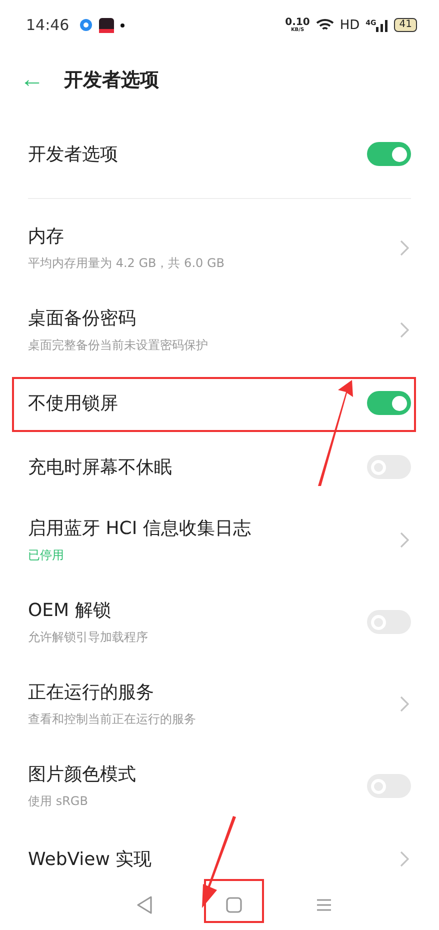 This screenshot has height=930, width=439. I want to click on setting-title: 开发者选项, so click(73, 154).